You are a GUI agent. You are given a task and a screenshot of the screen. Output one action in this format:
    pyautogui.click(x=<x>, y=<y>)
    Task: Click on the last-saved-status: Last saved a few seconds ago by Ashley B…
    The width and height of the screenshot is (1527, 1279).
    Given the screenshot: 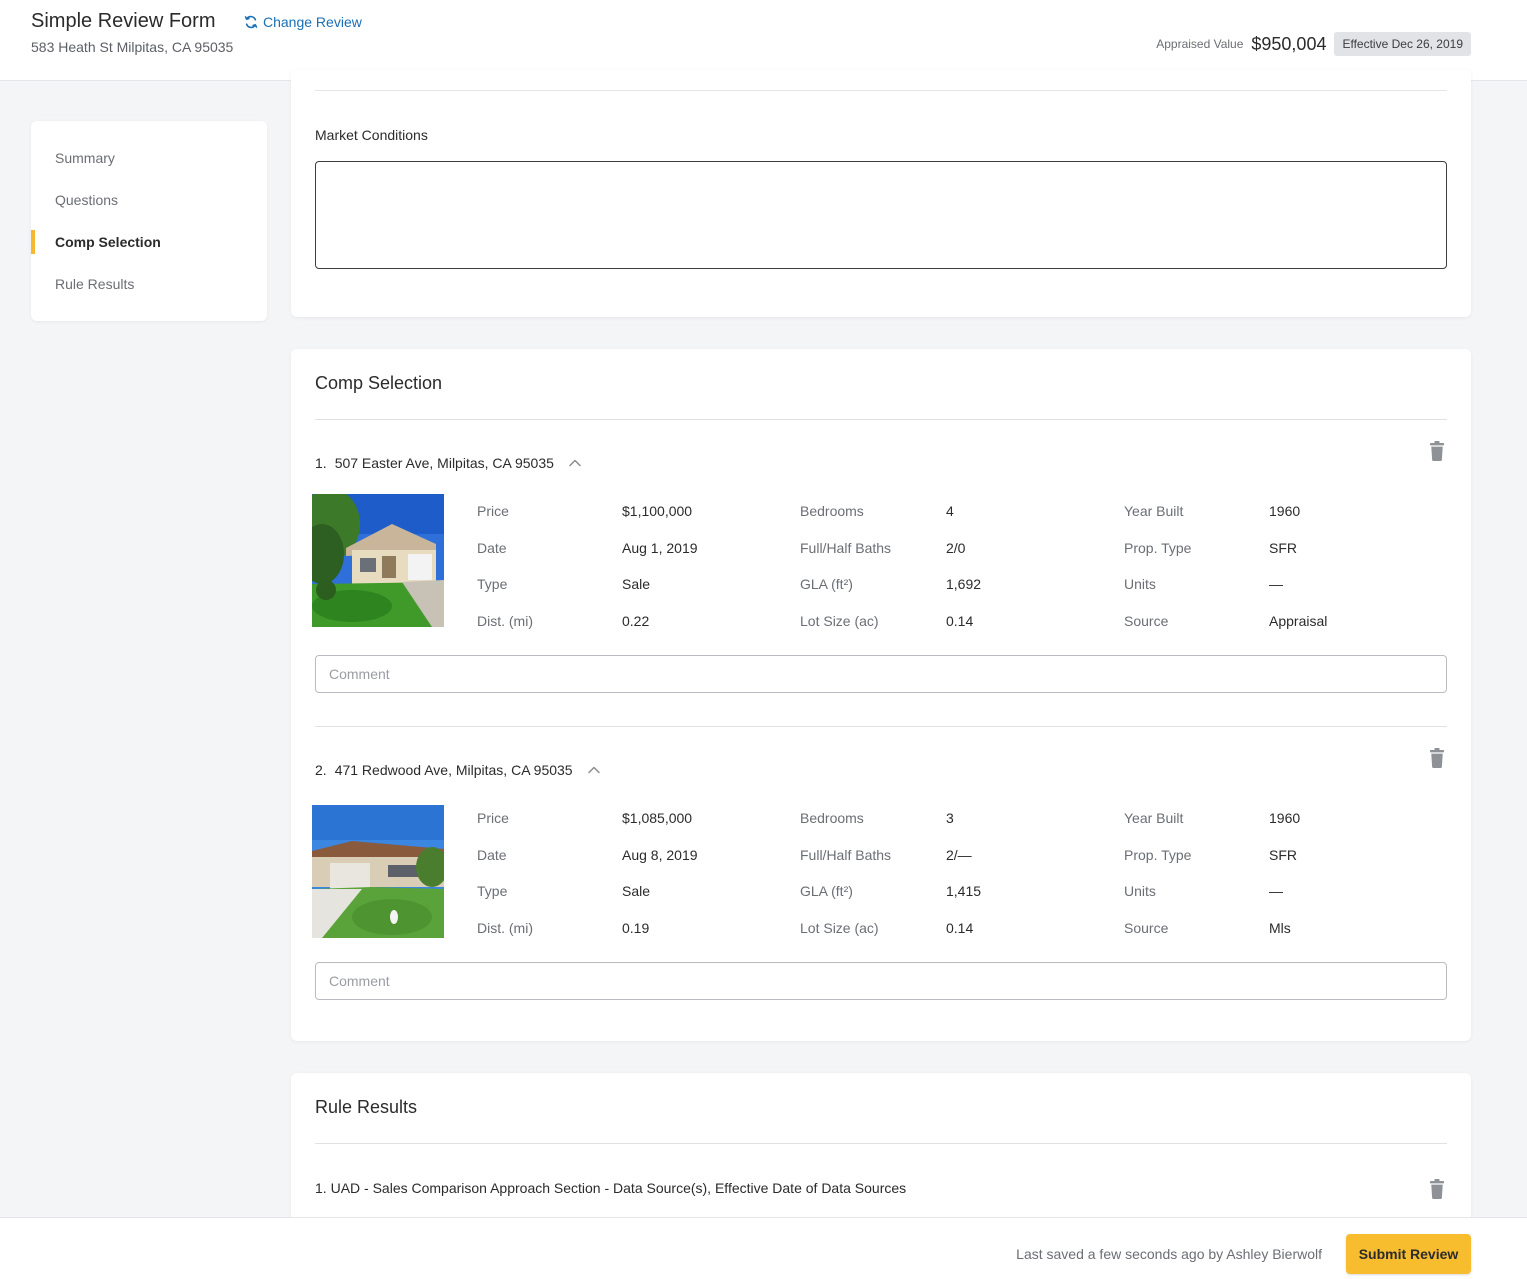 What is the action you would take?
    pyautogui.click(x=1169, y=1254)
    